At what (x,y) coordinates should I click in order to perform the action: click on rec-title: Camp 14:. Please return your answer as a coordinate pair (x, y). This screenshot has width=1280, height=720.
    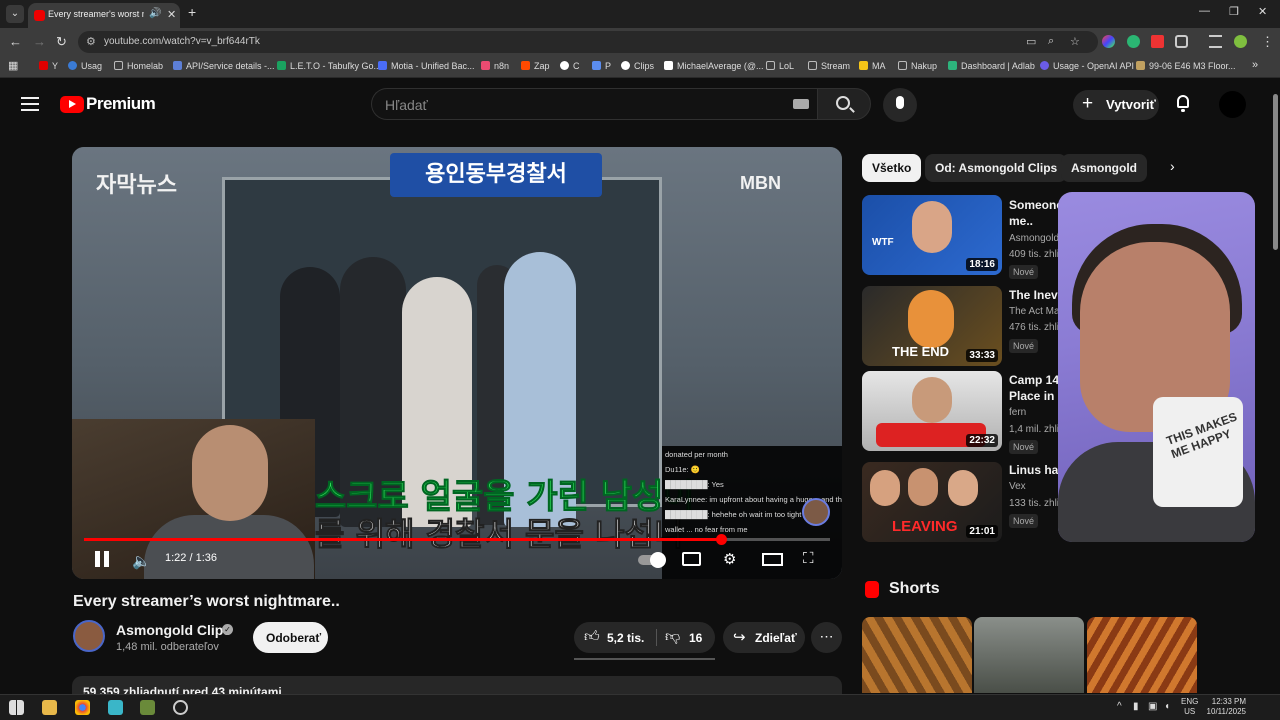
    Looking at the image, I should click on (1035, 380).